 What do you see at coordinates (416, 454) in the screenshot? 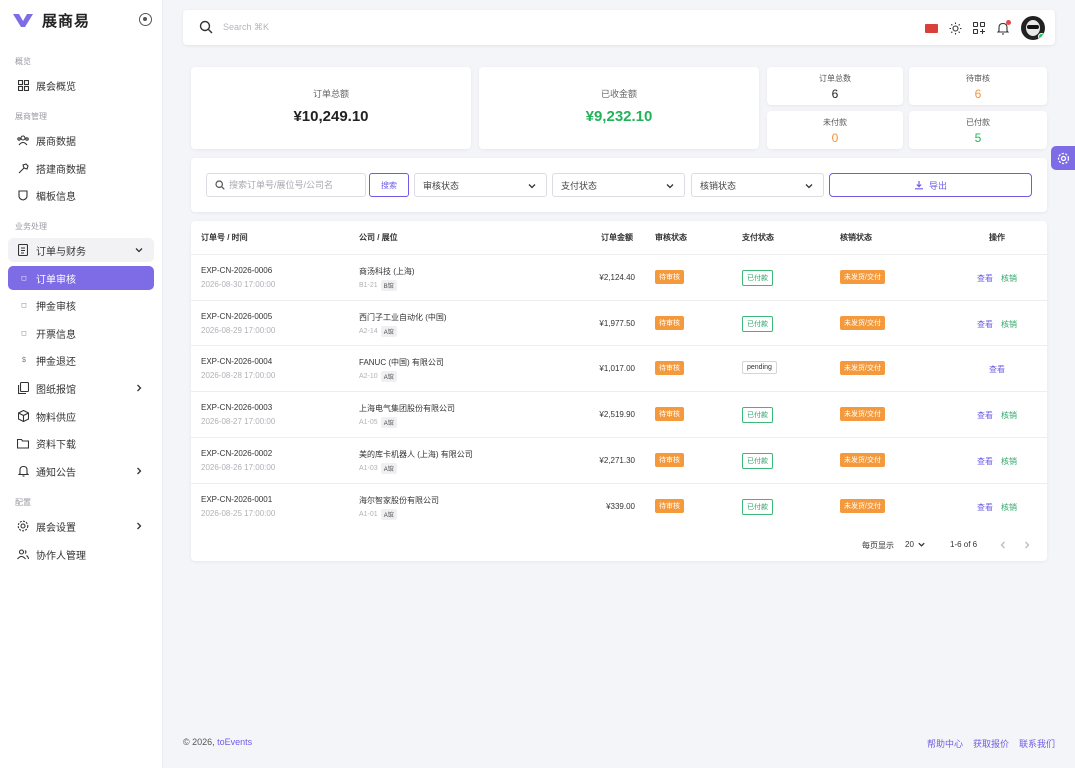
I see `company-name: 美的库卡机器人 (上海) 有限公司` at bounding box center [416, 454].